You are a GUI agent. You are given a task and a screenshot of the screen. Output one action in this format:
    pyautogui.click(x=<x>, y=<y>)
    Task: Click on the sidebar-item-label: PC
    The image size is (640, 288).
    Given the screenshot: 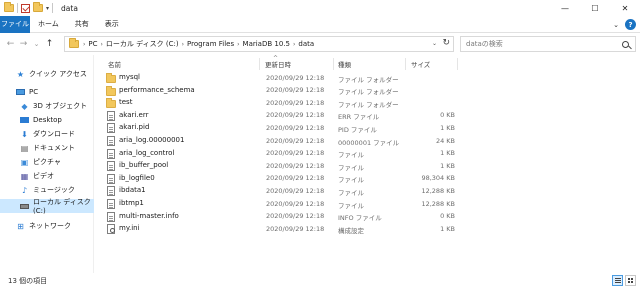 What is the action you would take?
    pyautogui.click(x=34, y=92)
    